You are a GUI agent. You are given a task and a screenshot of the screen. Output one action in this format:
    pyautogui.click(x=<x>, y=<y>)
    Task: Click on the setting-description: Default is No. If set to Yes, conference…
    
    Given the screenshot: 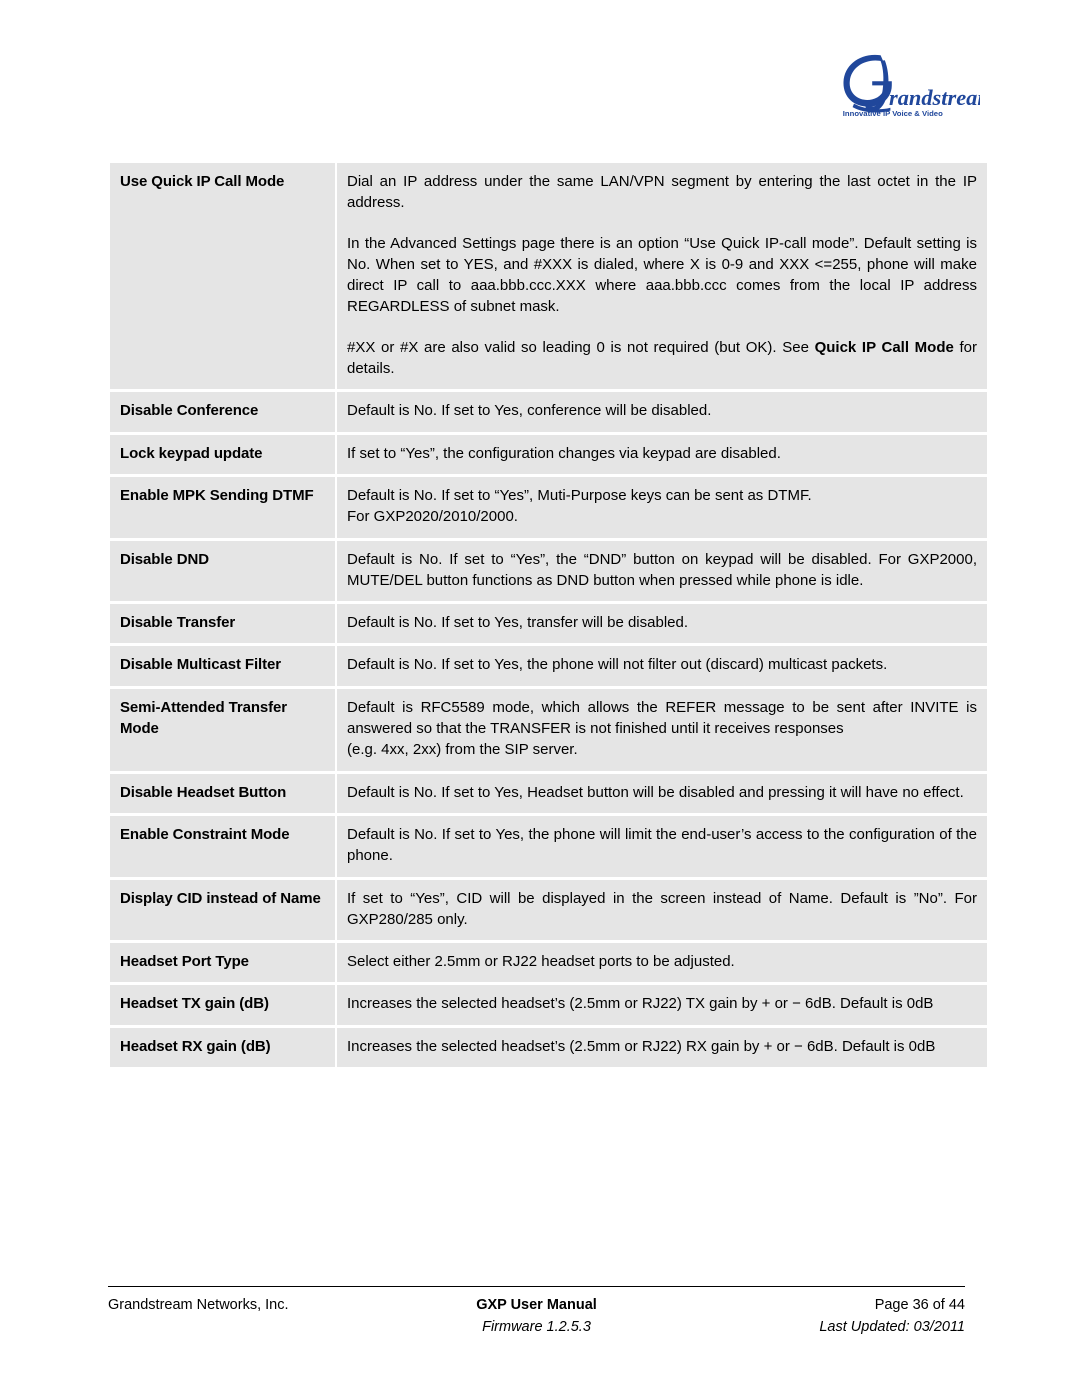 What is the action you would take?
    pyautogui.click(x=662, y=412)
    